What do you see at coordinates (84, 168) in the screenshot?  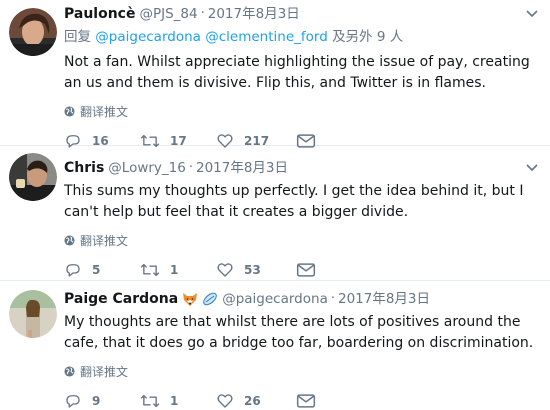 I see `display-name: Chris` at bounding box center [84, 168].